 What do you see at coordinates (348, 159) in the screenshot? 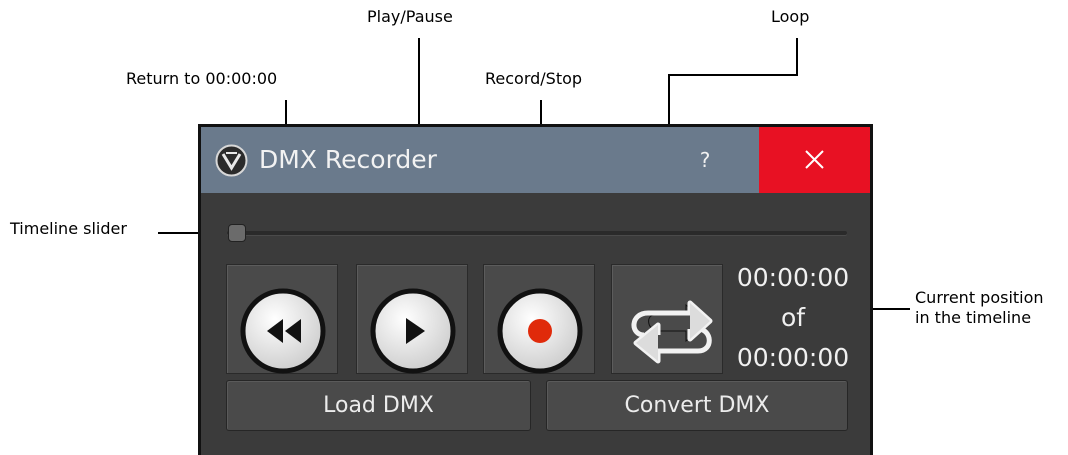
I see `window-title: DMX Recorder` at bounding box center [348, 159].